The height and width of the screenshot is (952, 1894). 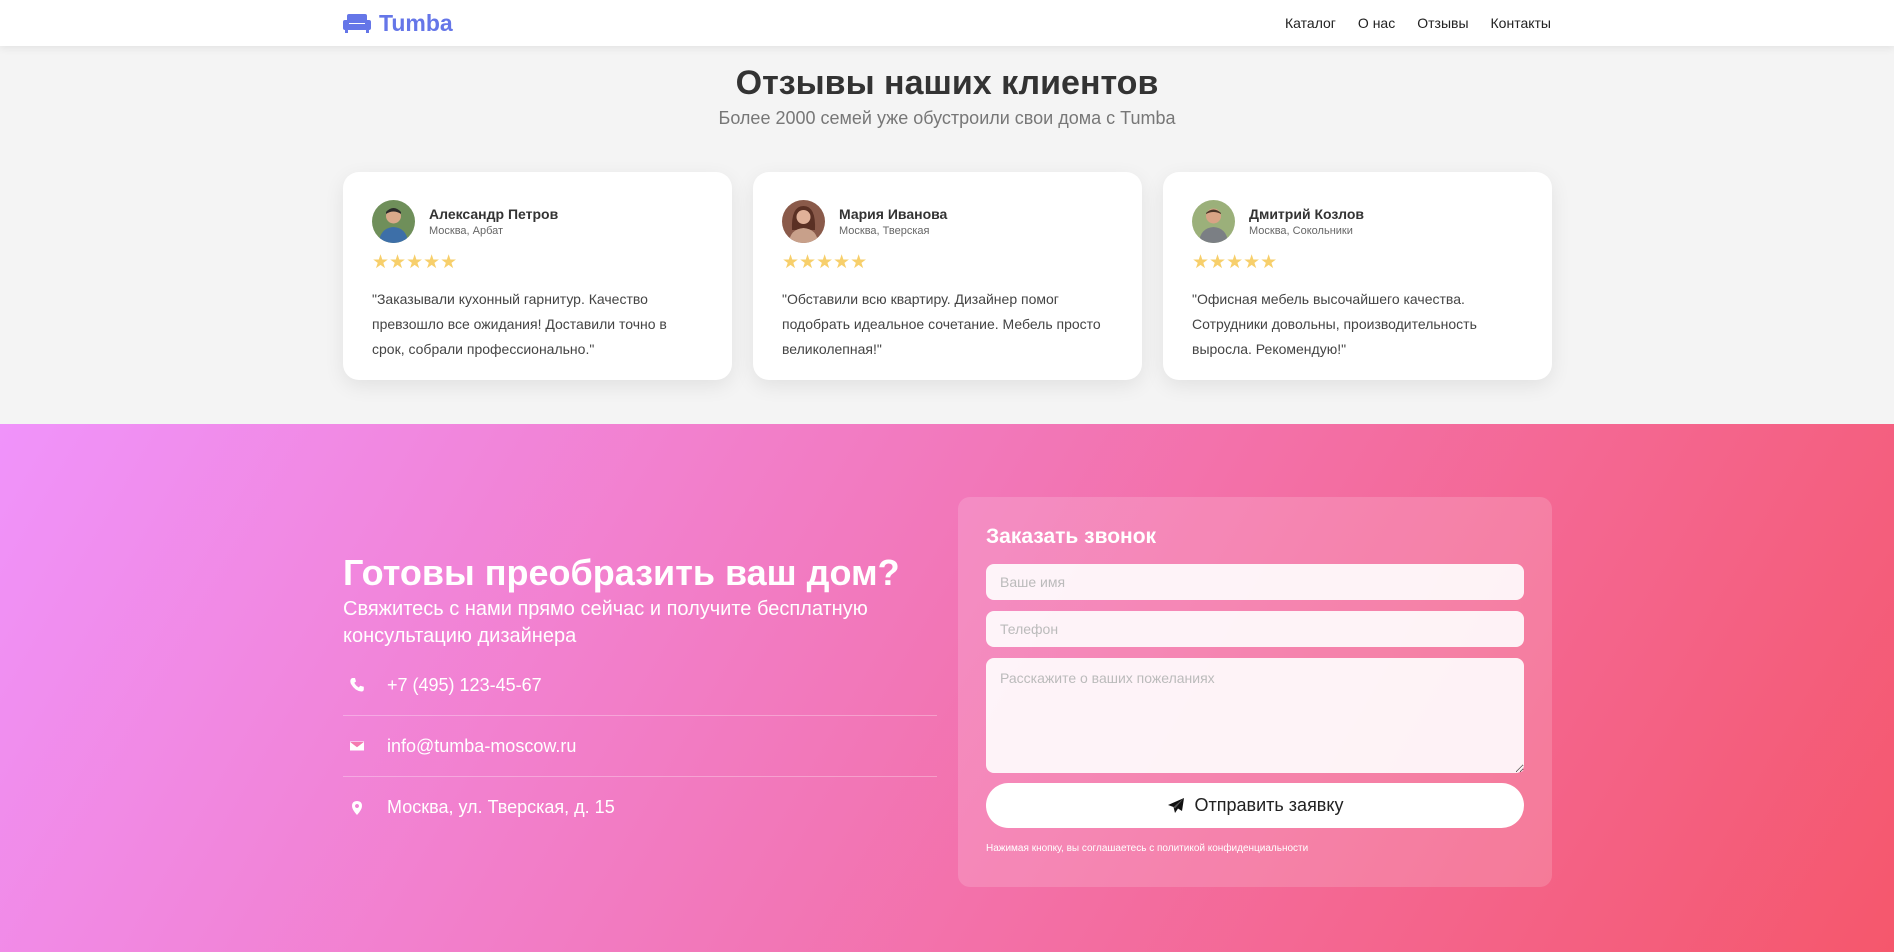 I want to click on review-header: Дмитрий Козлов Москва, Сокольники, so click(x=1357, y=221).